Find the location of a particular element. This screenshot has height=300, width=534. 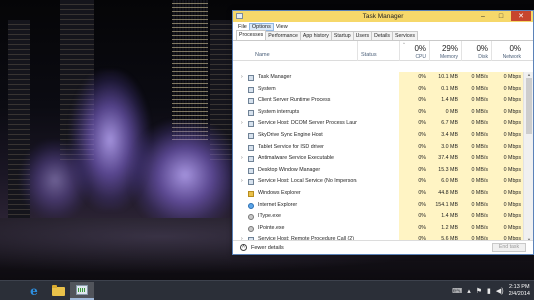

process-row: IPointe.exe 0% 1.2 MB 0 MB/s 0 Mbps is located at coordinates (378, 228).